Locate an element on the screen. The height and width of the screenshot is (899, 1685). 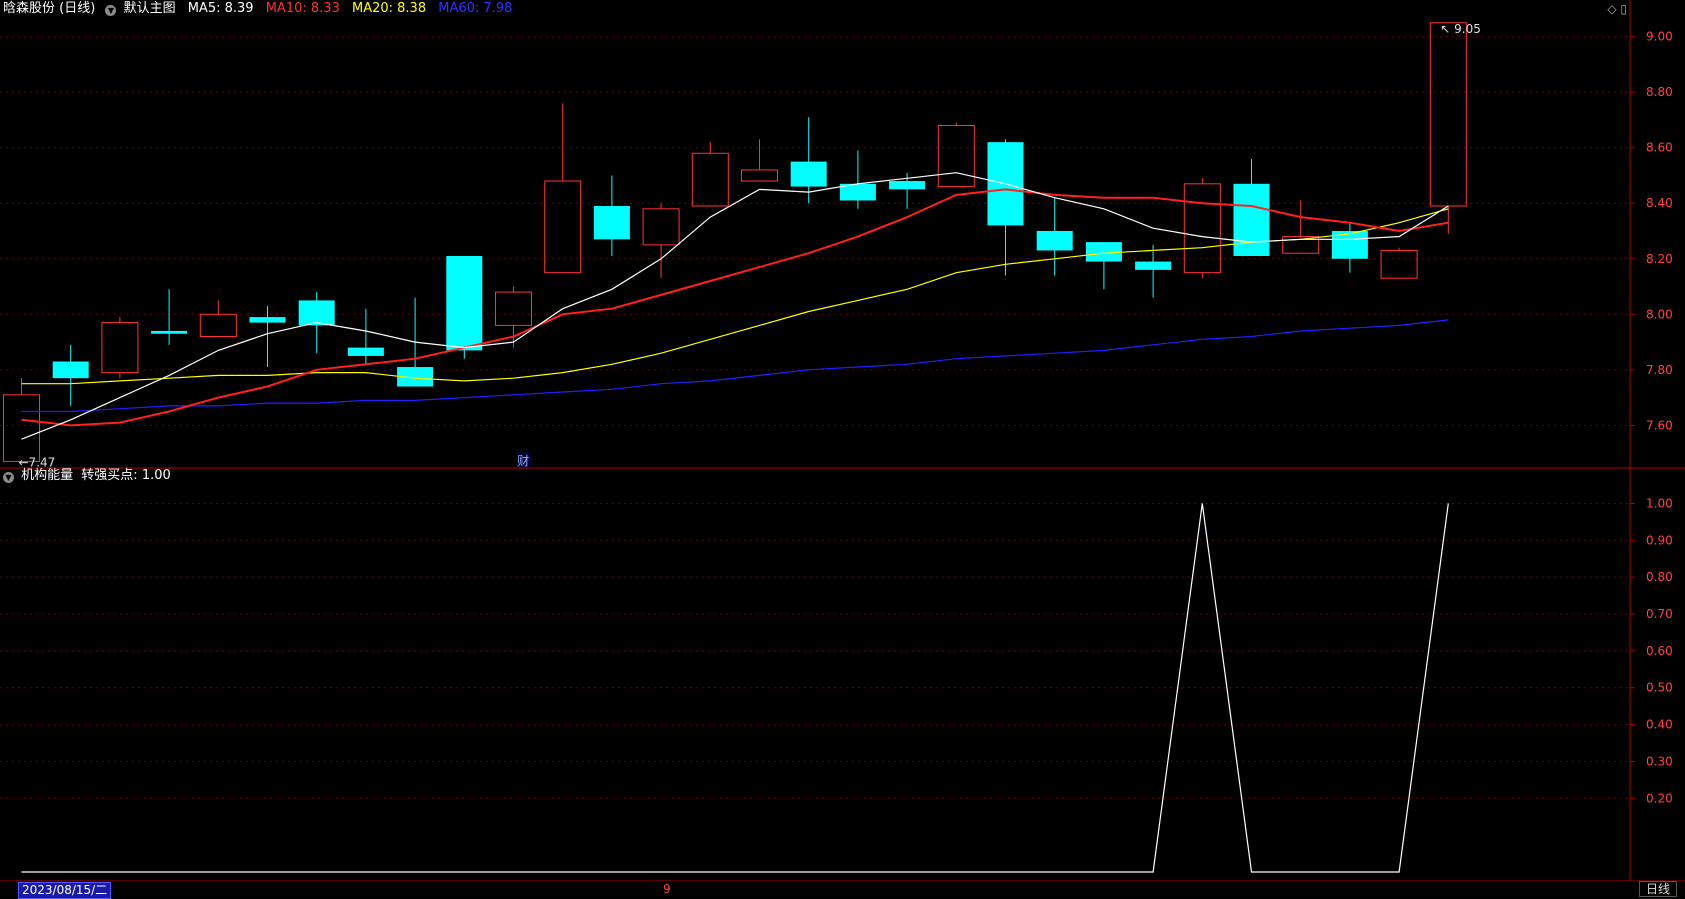
indicator-dropdown-icon: ▼ is located at coordinates (8, 477).